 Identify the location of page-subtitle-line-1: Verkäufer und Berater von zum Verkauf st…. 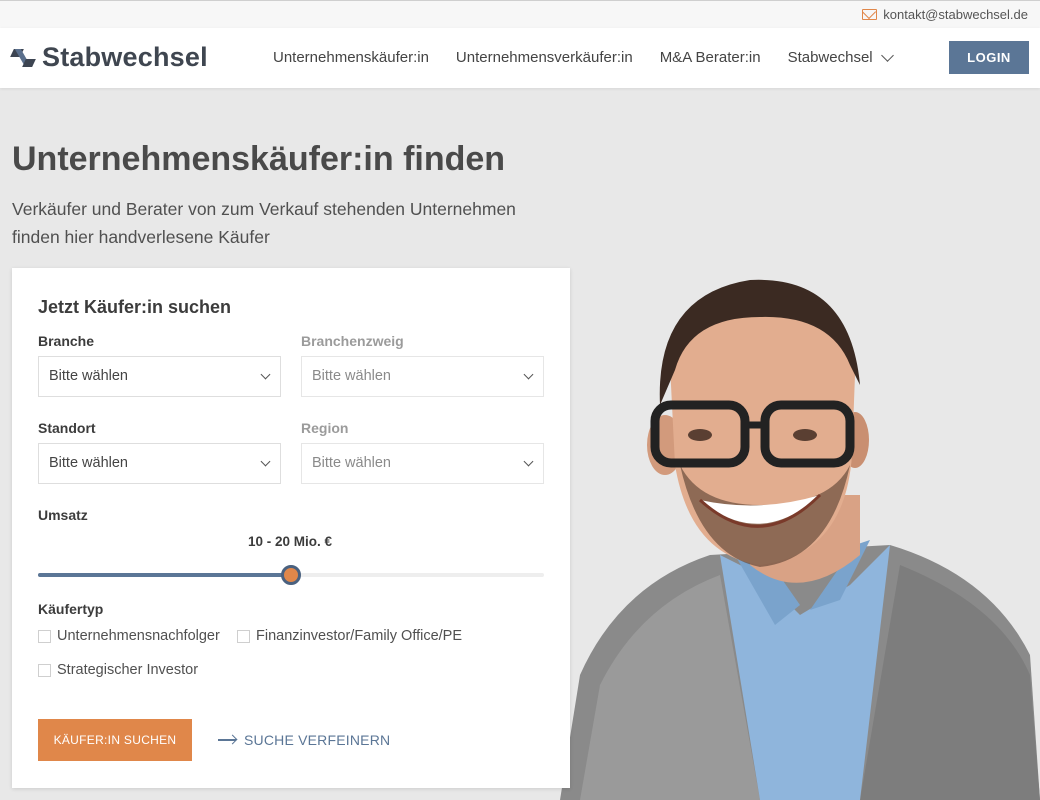
(264, 209).